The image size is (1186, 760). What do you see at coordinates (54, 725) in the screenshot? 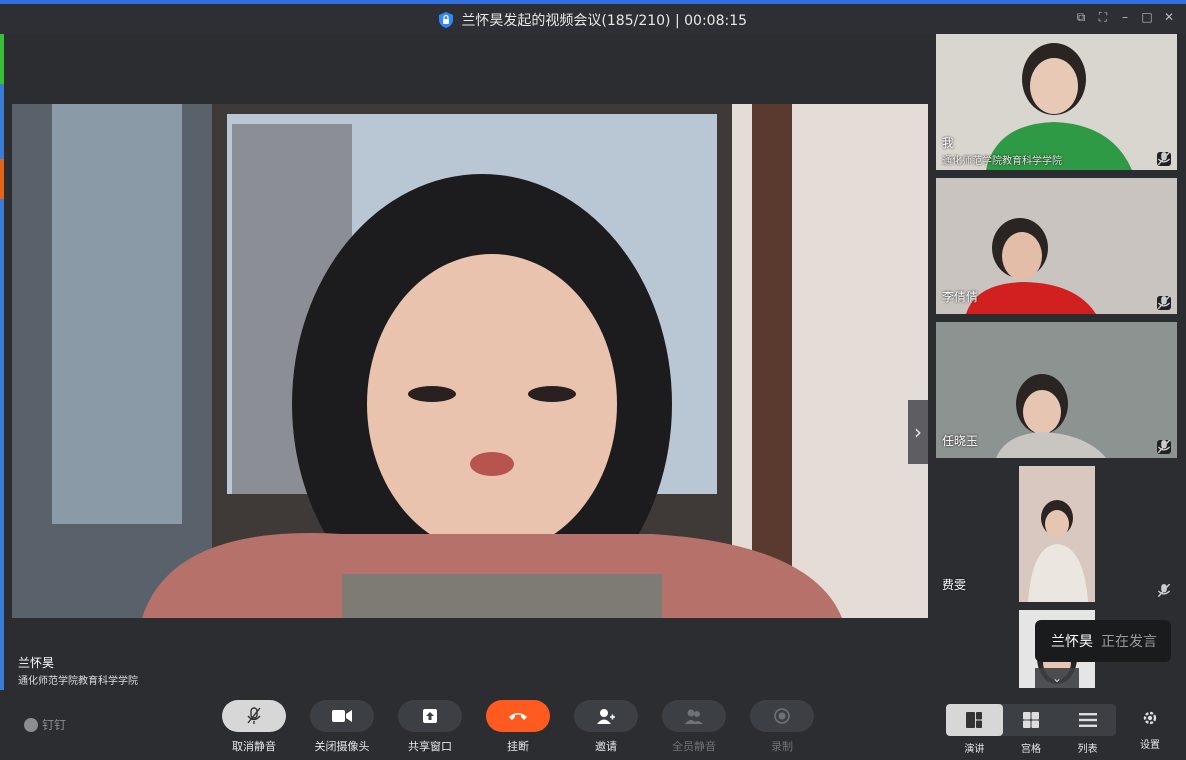
I see `brand-label: 钉钉` at bounding box center [54, 725].